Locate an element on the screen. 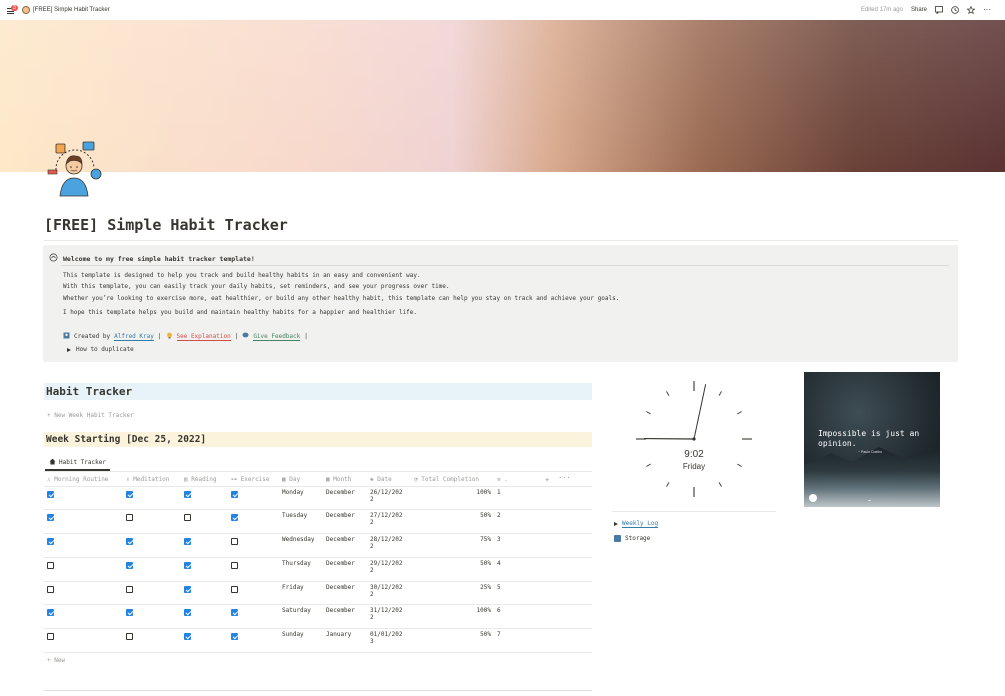 This screenshot has width=1005, height=696. column-header-month: ▦ Month is located at coordinates (345, 480).